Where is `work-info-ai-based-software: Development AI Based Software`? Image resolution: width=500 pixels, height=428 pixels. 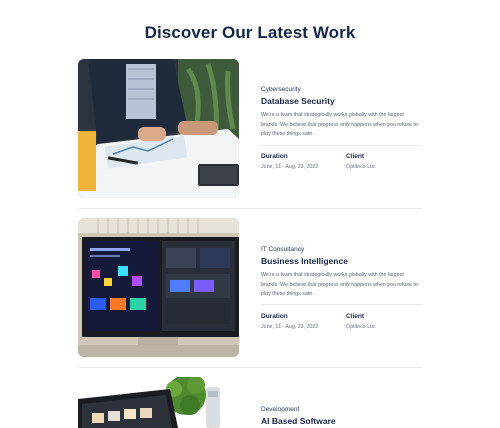 work-info-ai-based-software: Development AI Based Software is located at coordinates (341, 402).